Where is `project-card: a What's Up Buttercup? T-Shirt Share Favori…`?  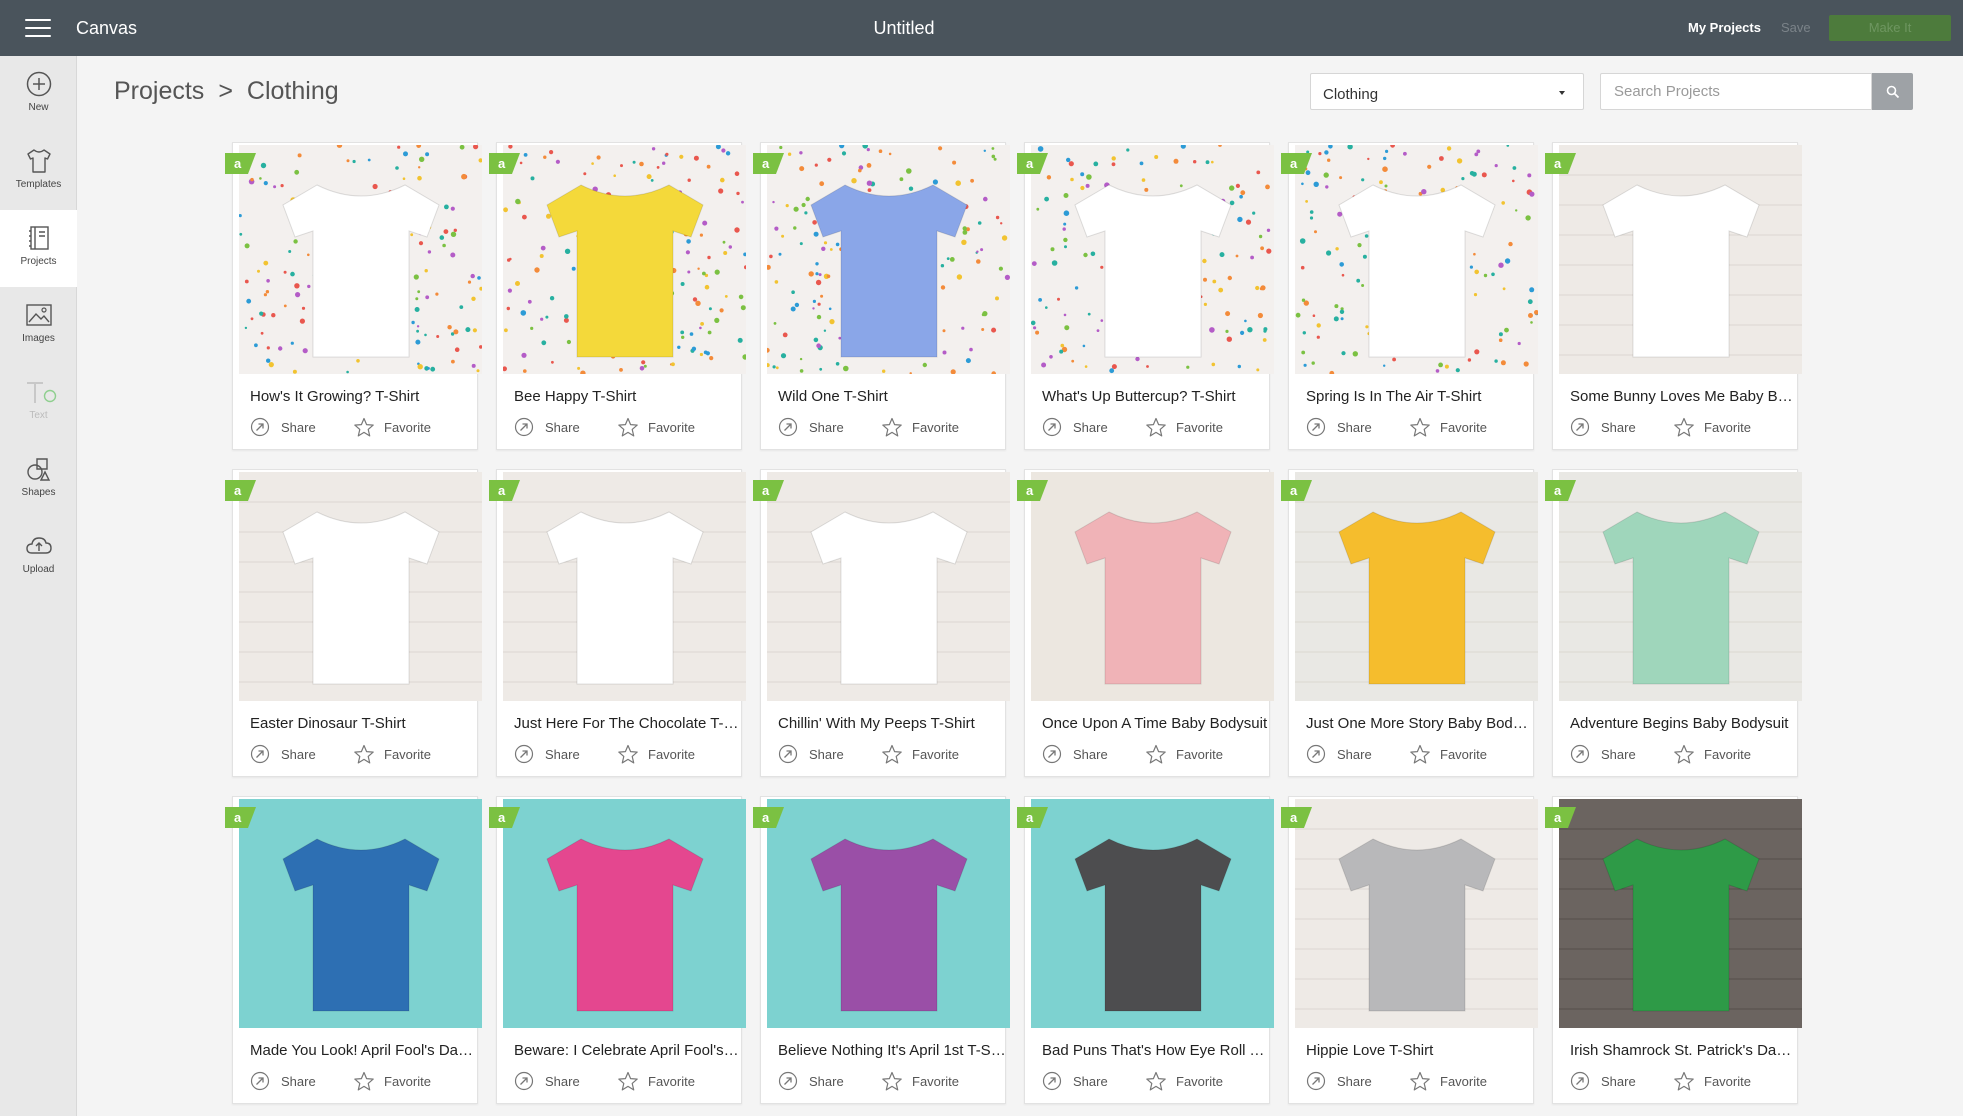 project-card: a What's Up Buttercup? T-Shirt Share Favori… is located at coordinates (1145, 296).